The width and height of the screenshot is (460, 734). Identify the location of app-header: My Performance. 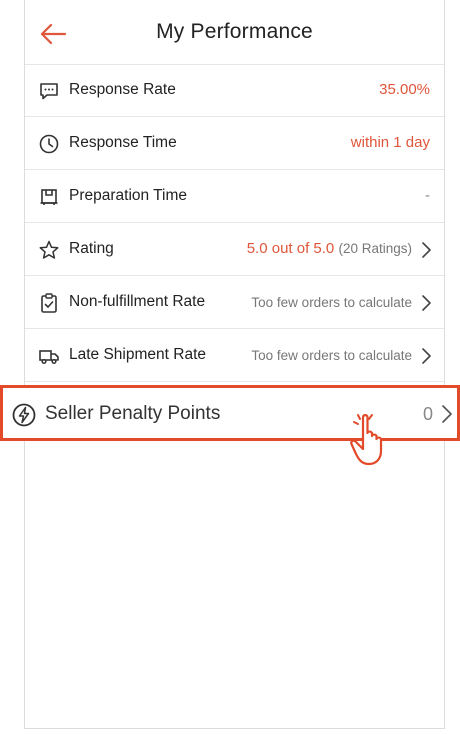
(234, 32).